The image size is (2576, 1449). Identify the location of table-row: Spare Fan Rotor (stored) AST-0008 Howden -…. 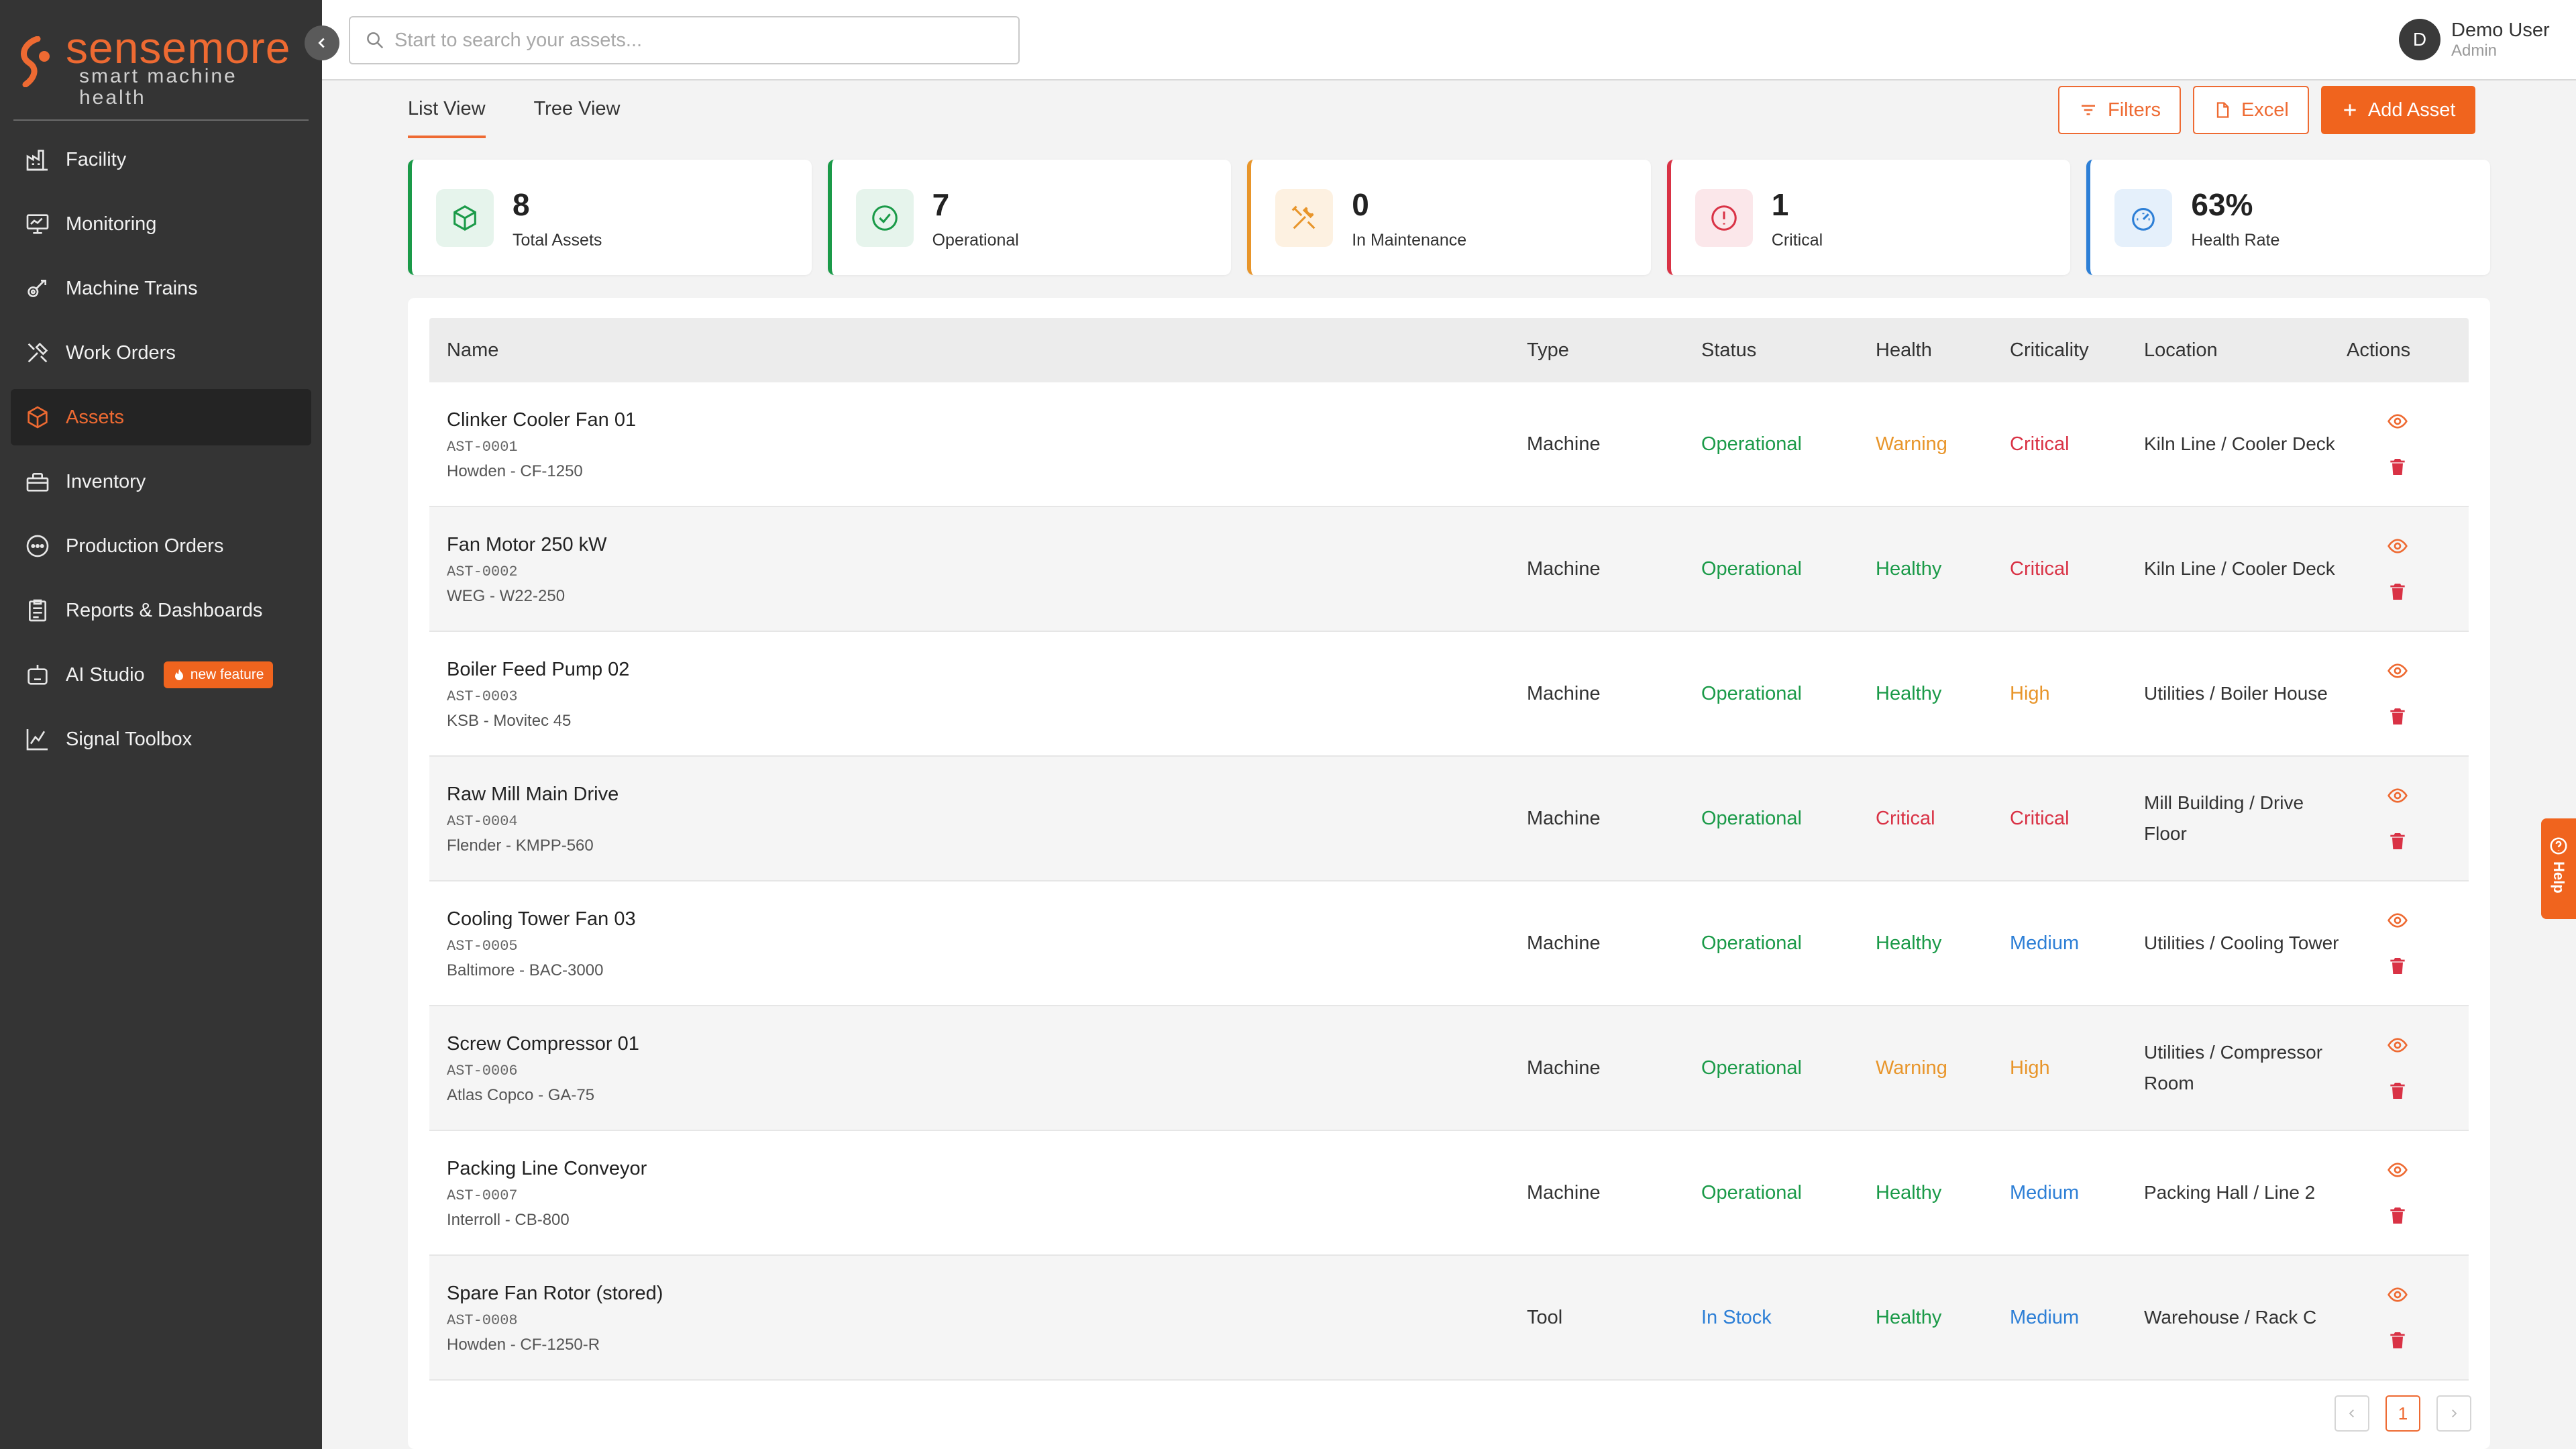
(1449, 1318).